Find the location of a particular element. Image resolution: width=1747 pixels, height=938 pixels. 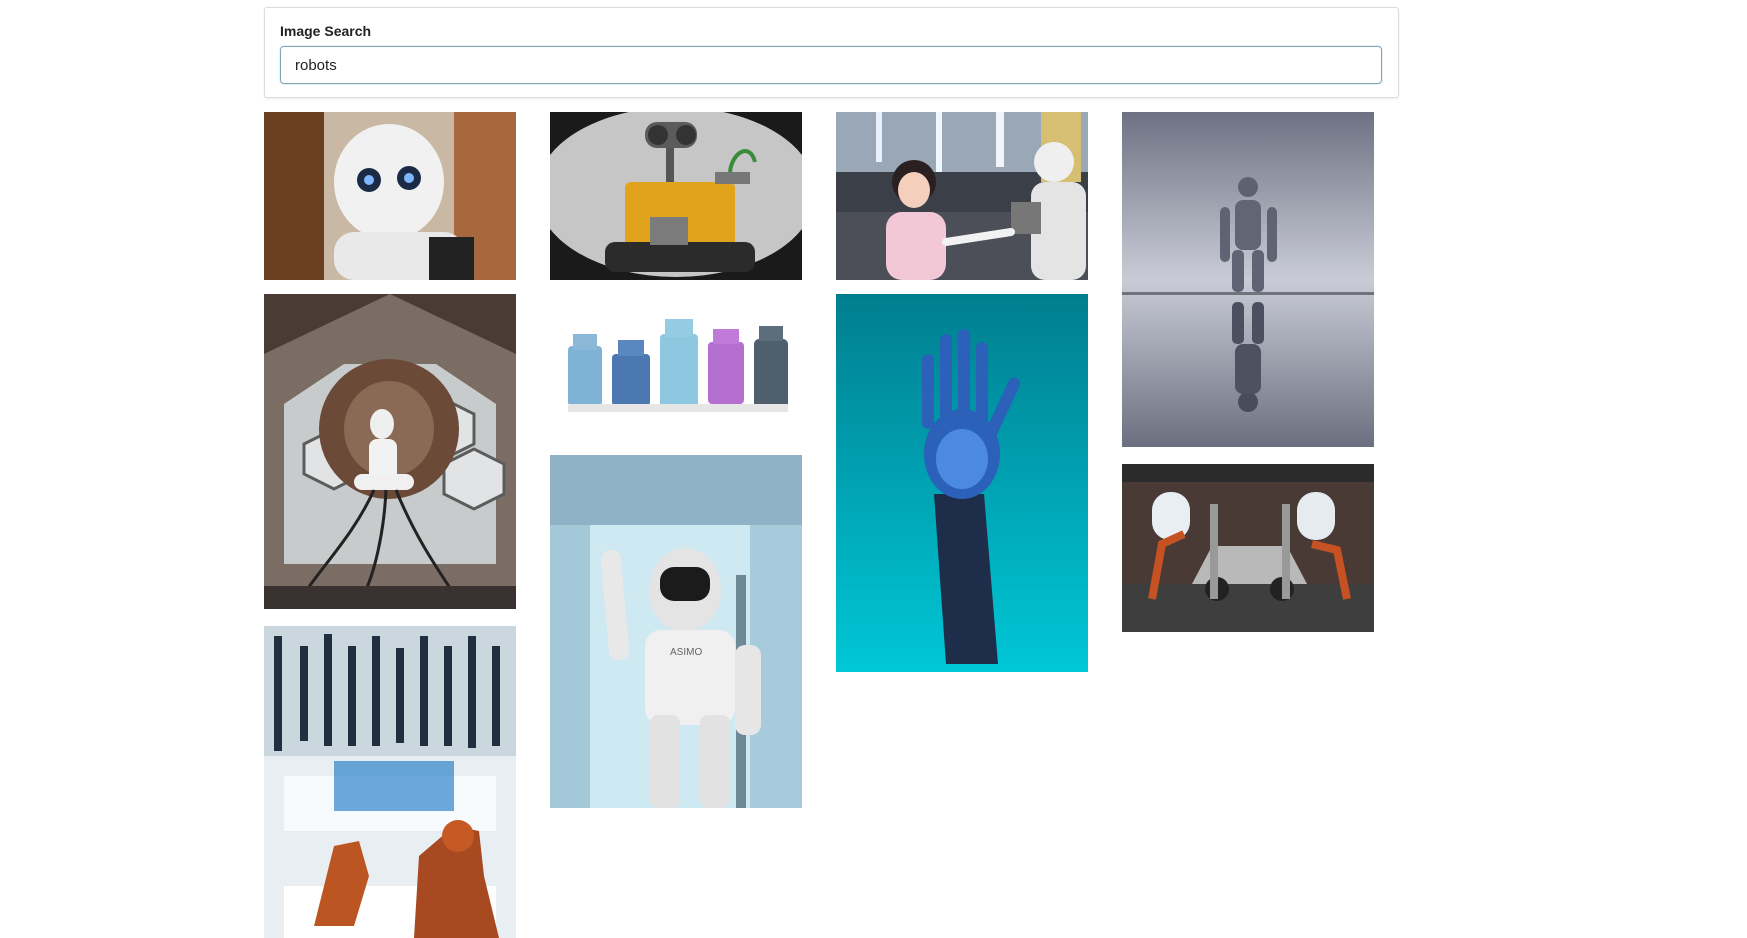

image-result-humanoid-reflection is located at coordinates (1248, 279).